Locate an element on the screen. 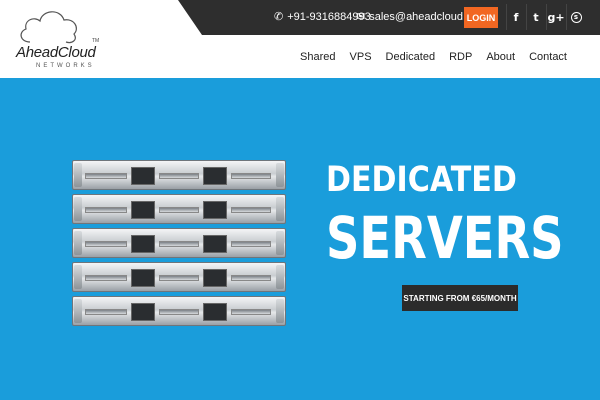 The image size is (600, 400). hero-heading-line2: SERVERS is located at coordinates (445, 238).